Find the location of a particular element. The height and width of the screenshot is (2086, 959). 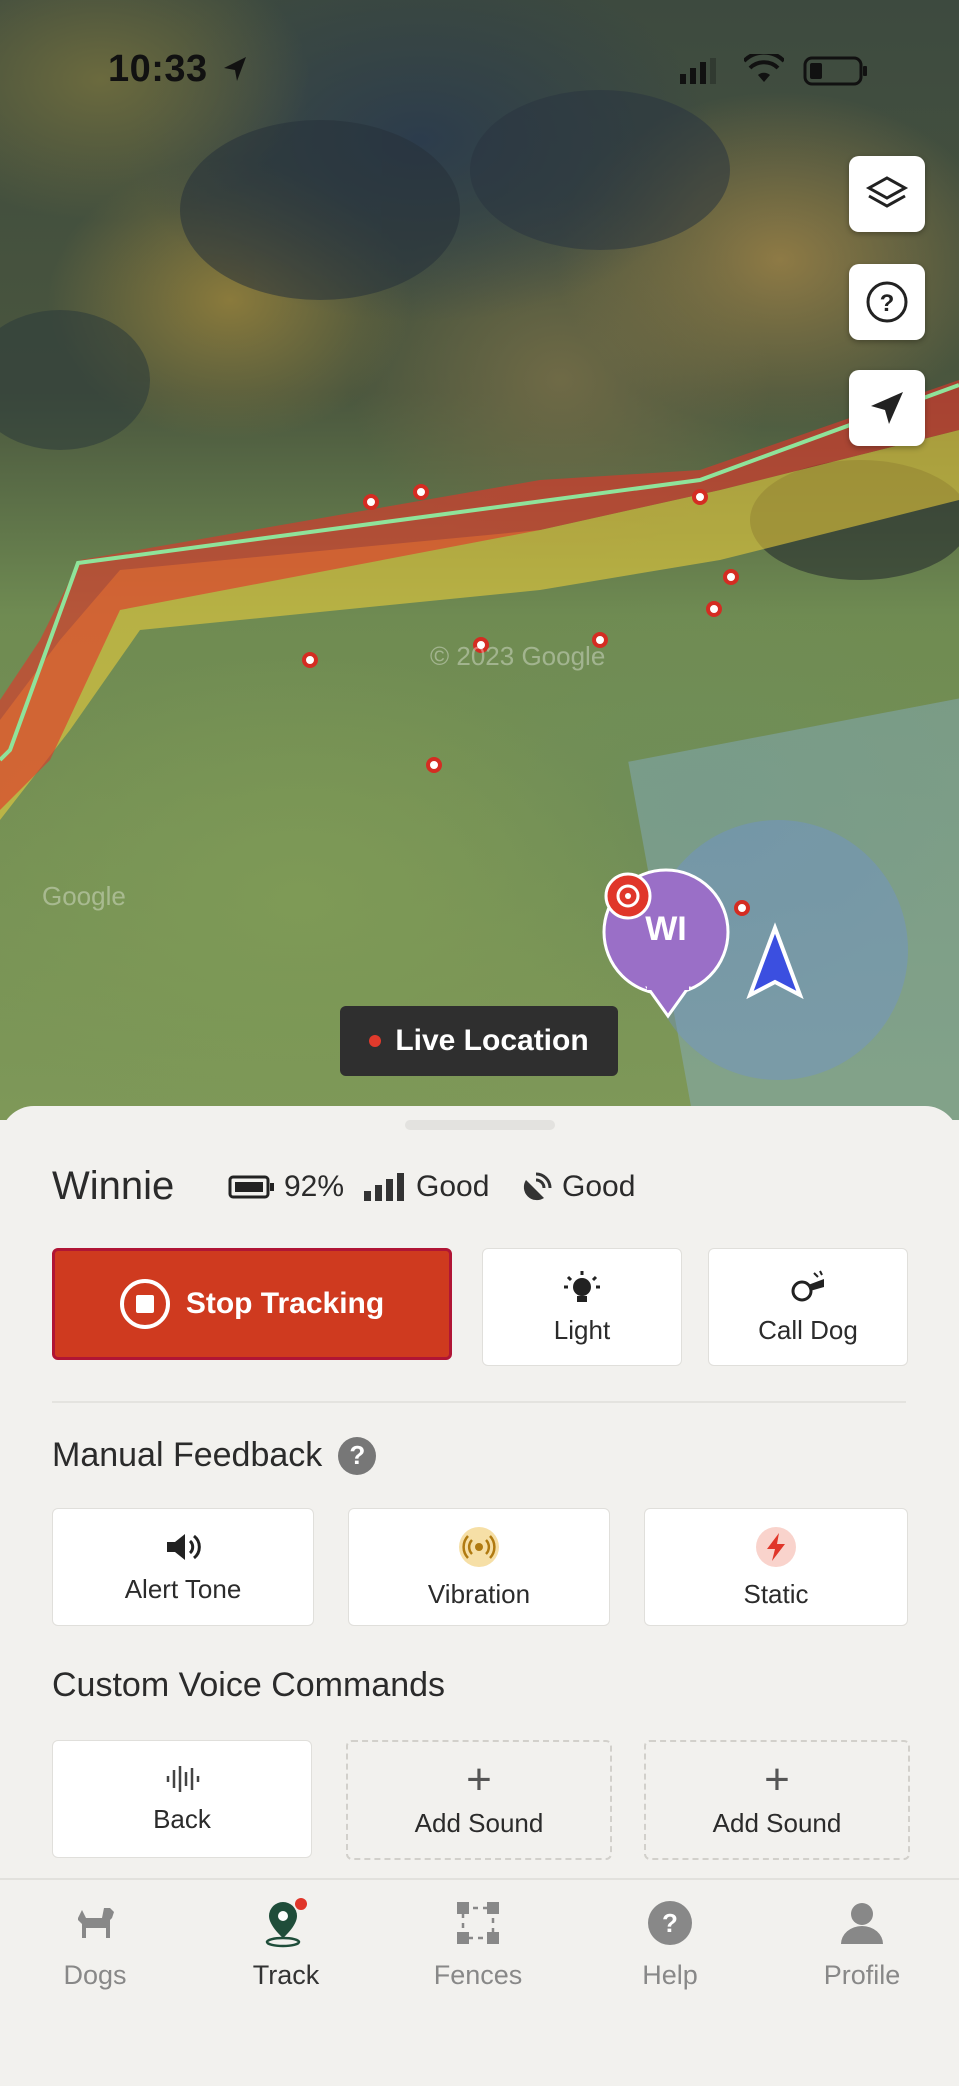

track-icon is located at coordinates (286, 1923).